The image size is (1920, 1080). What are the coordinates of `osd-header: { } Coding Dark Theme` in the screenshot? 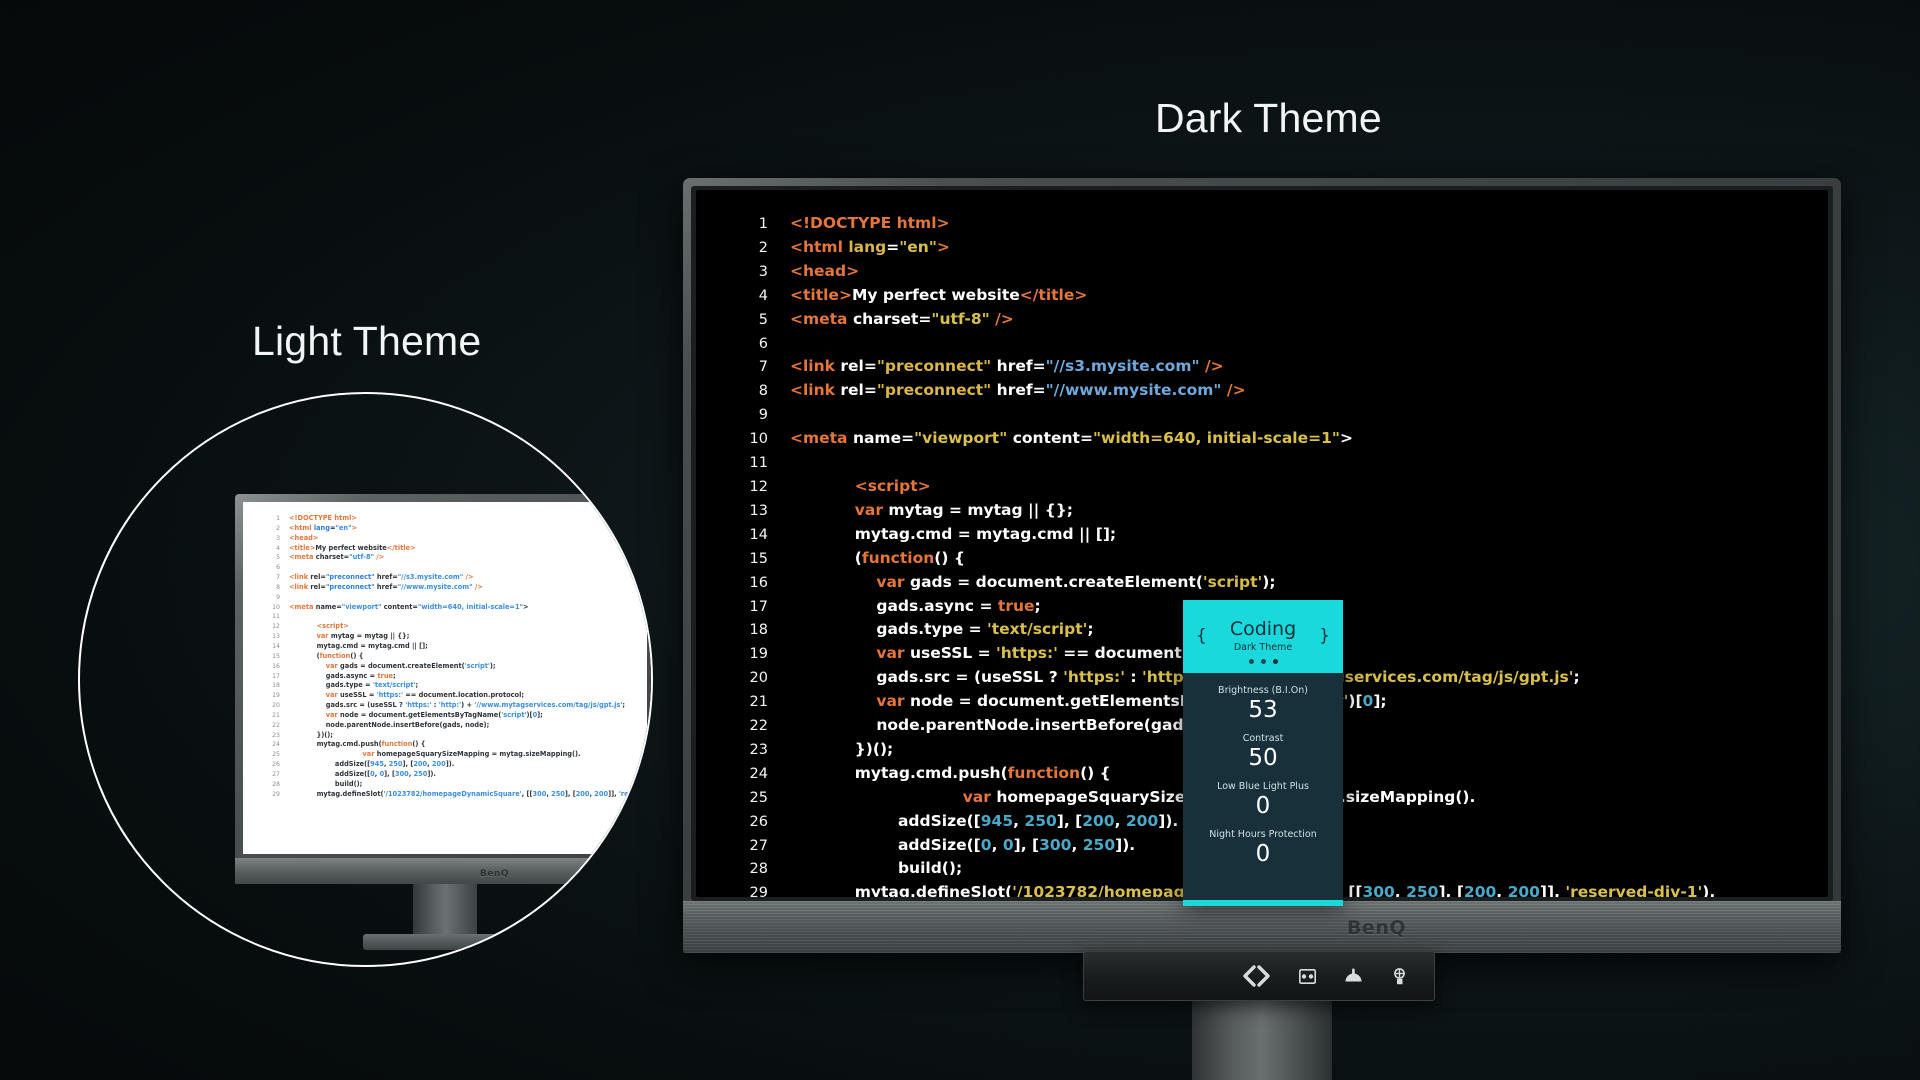 It's located at (1263, 636).